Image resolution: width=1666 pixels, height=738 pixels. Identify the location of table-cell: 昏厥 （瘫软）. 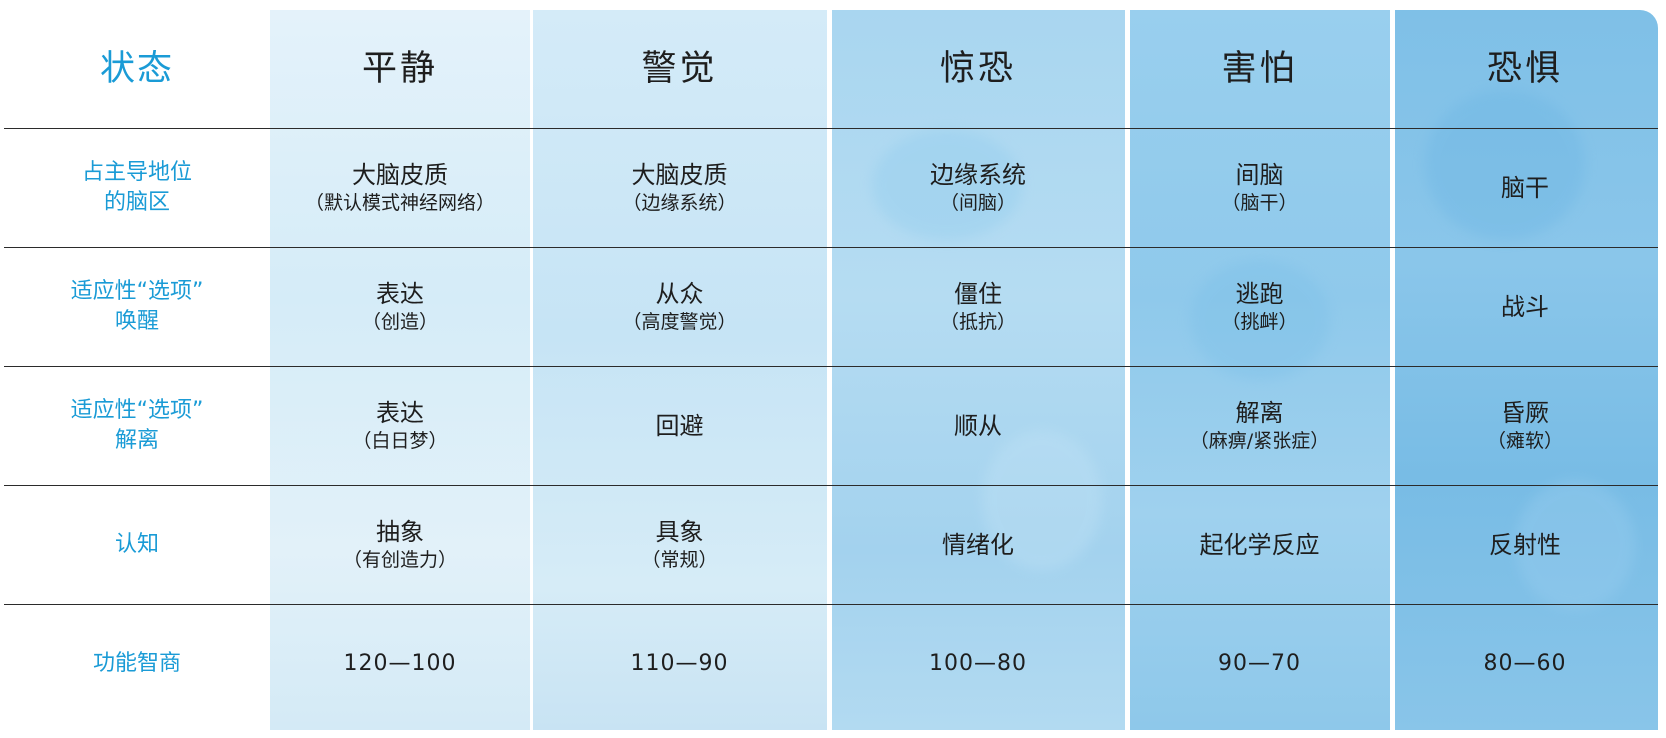
(1525, 425).